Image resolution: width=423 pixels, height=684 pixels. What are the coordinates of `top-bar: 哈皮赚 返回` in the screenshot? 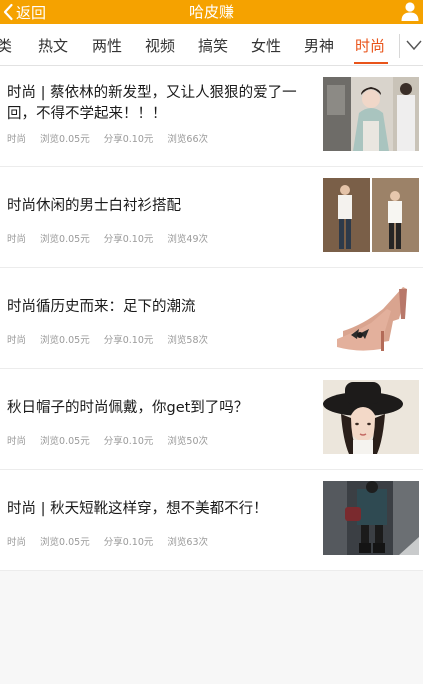 It's located at (211, 12).